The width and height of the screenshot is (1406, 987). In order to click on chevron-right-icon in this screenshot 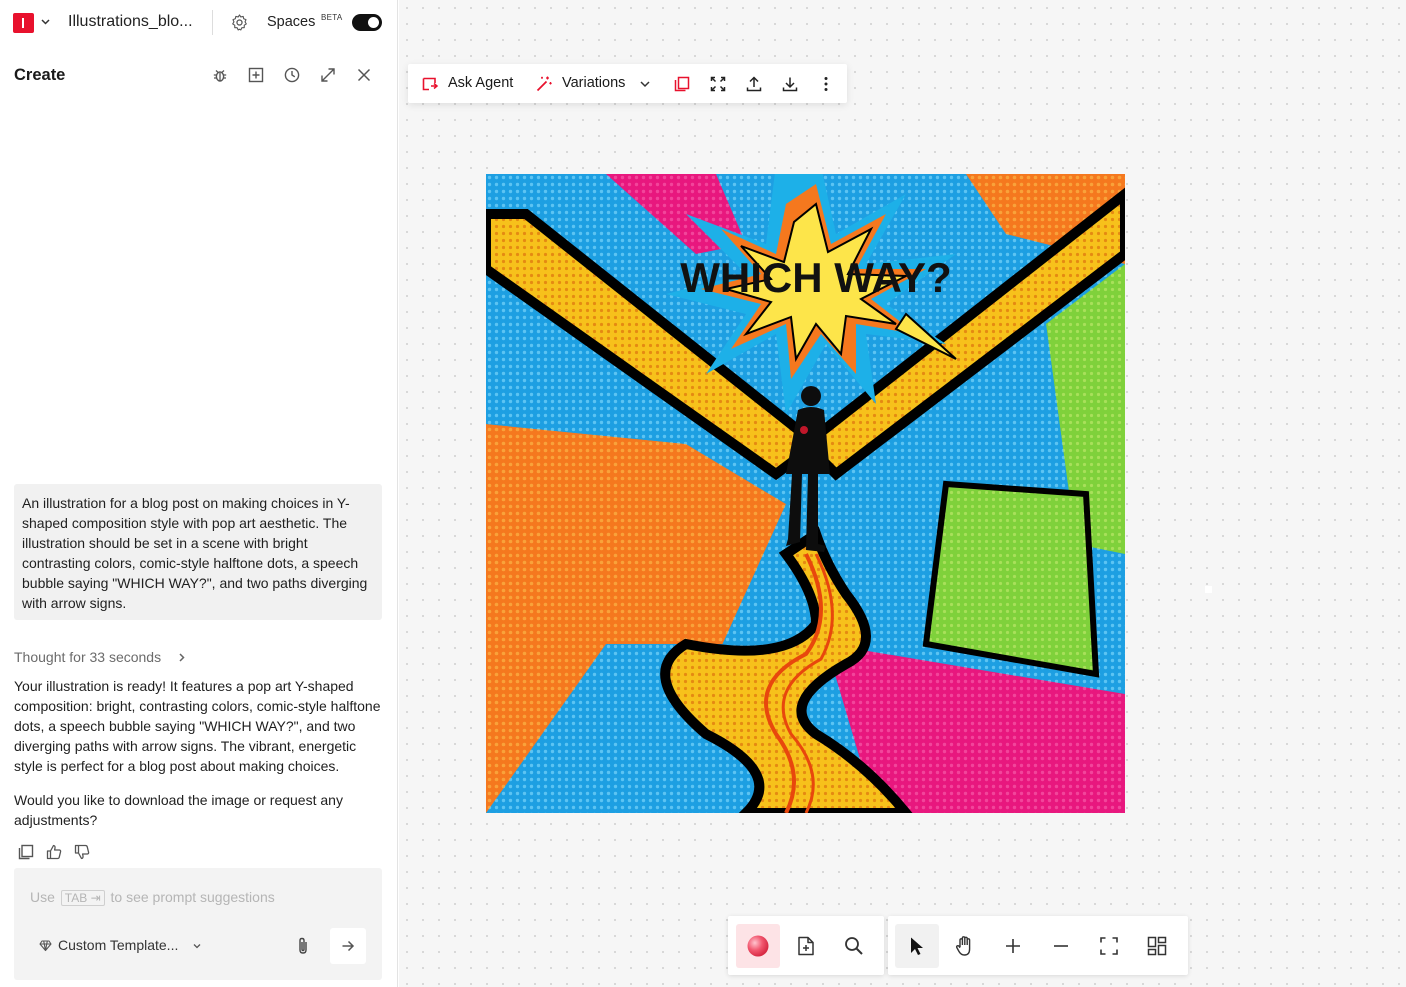, I will do `click(181, 657)`.